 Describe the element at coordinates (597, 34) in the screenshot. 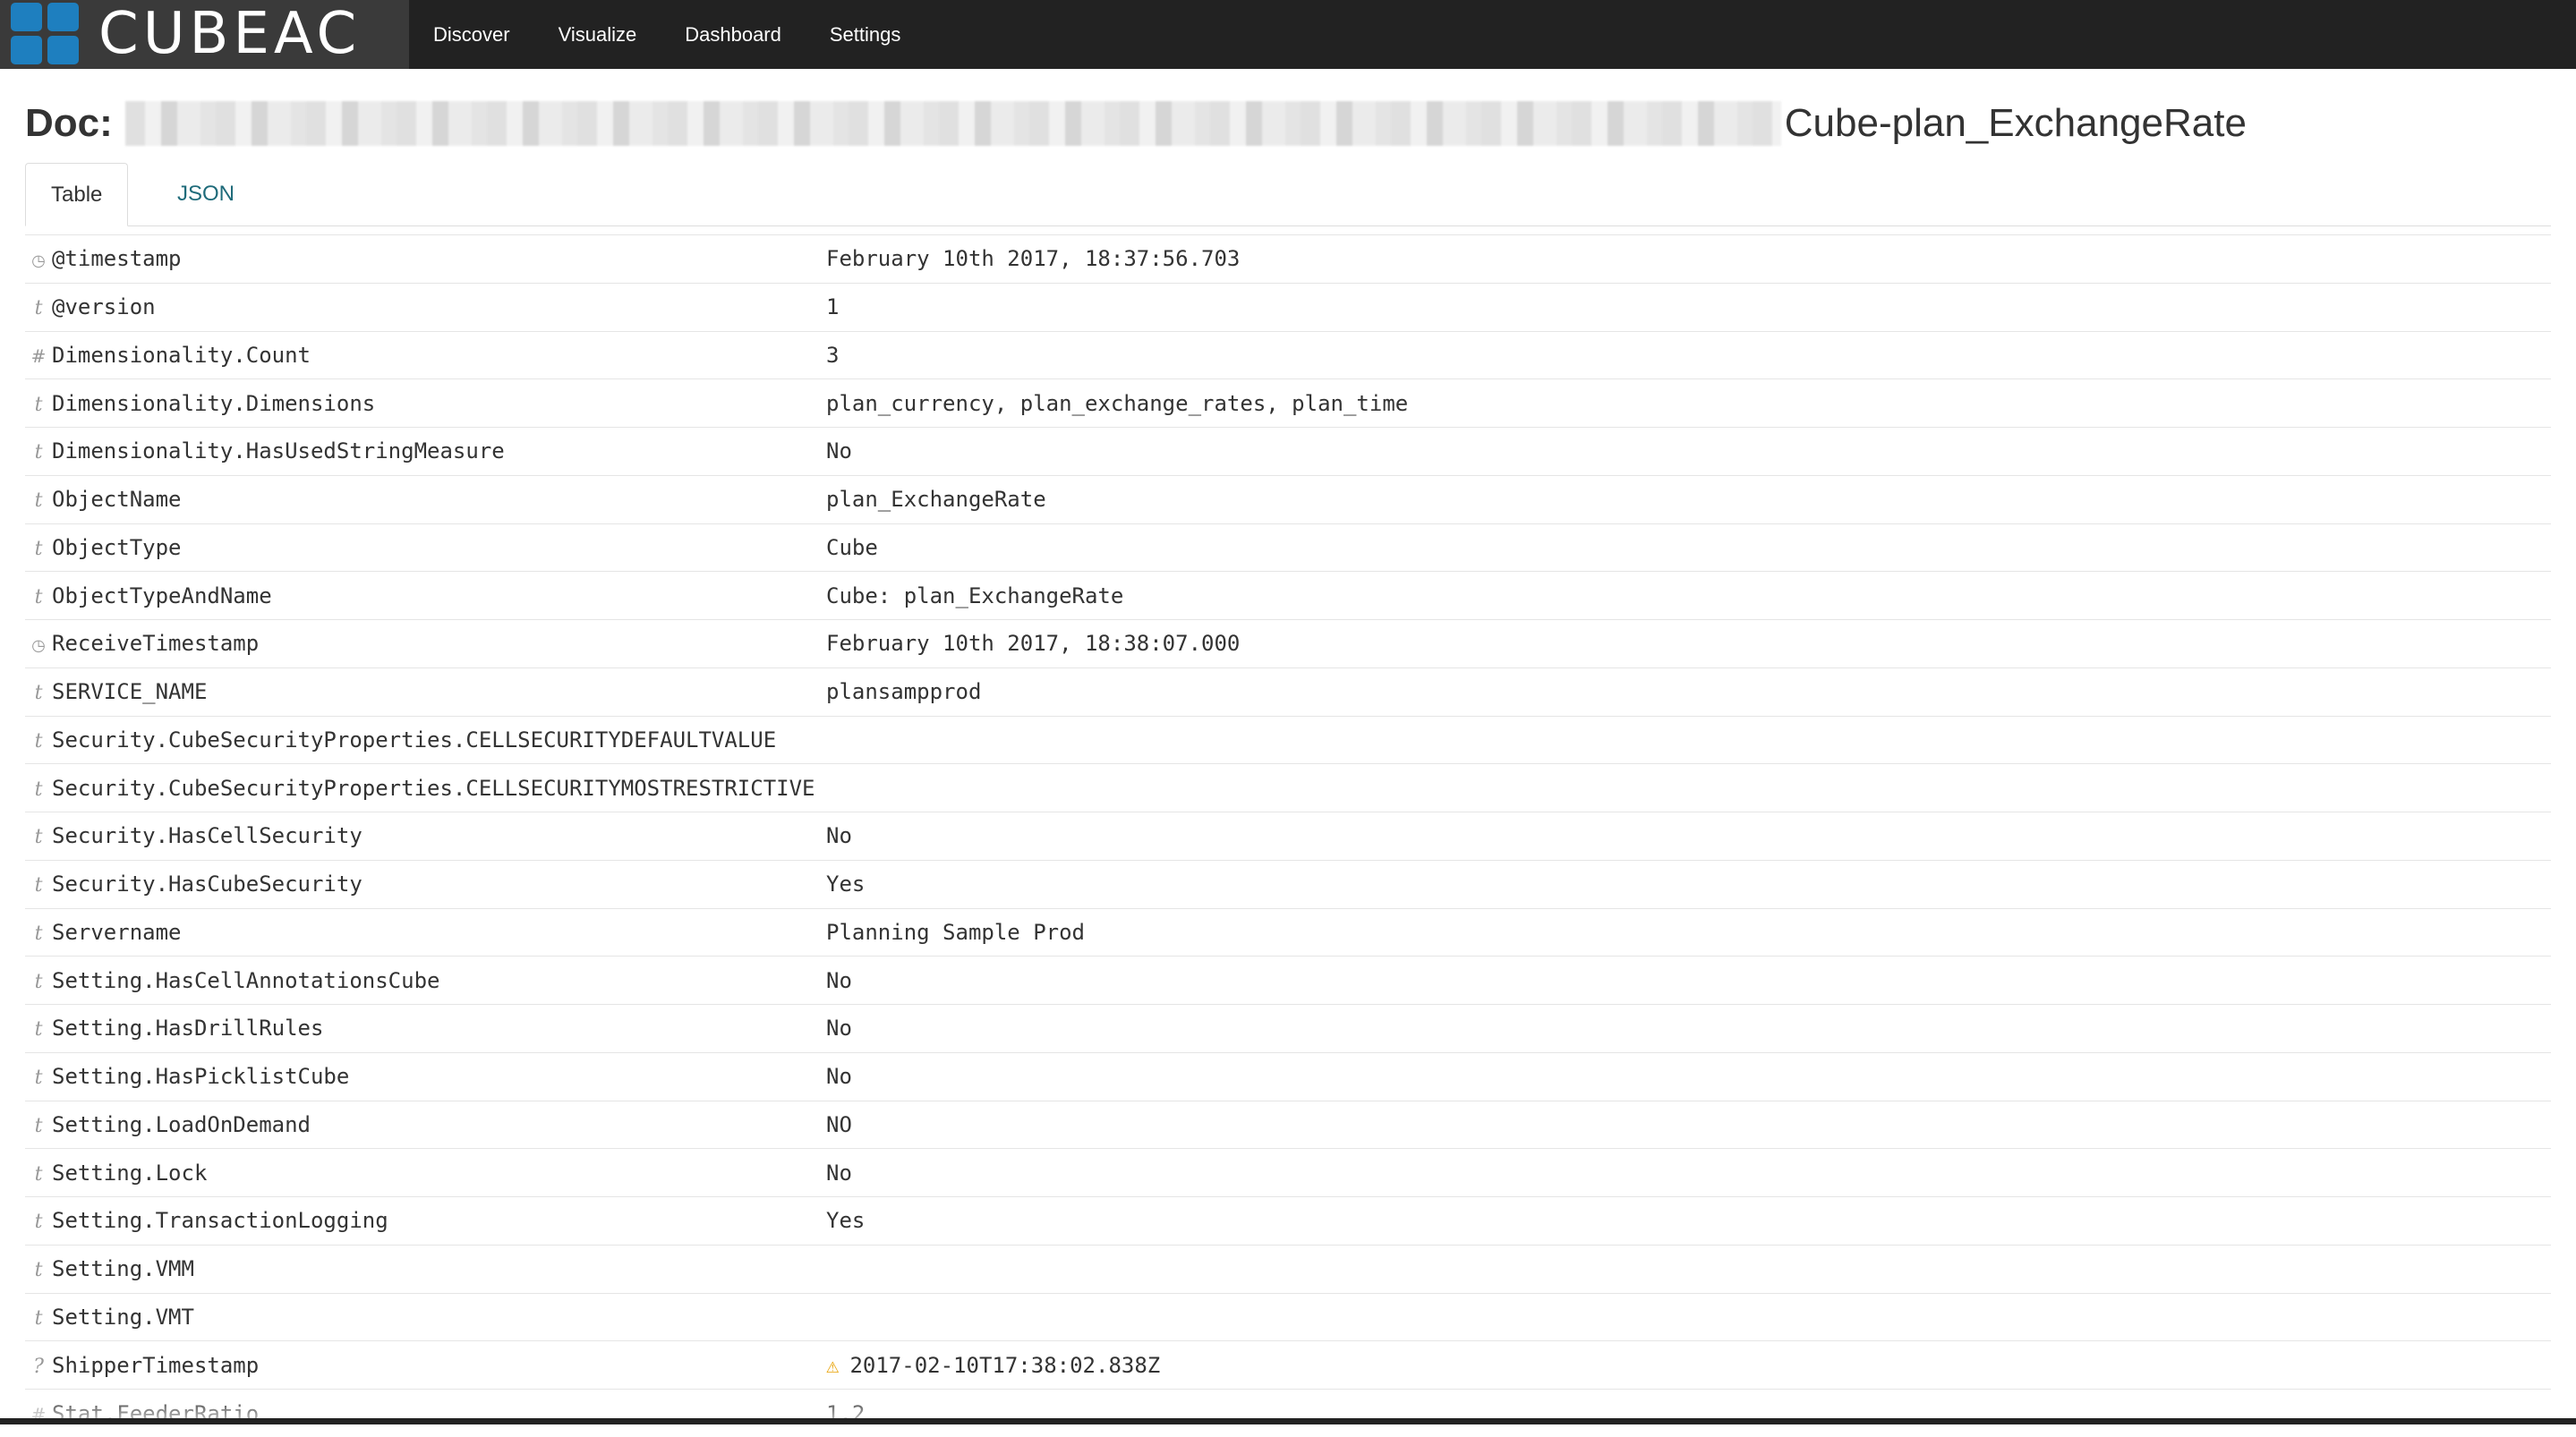

I see `nav-visualize: Visualize` at that location.